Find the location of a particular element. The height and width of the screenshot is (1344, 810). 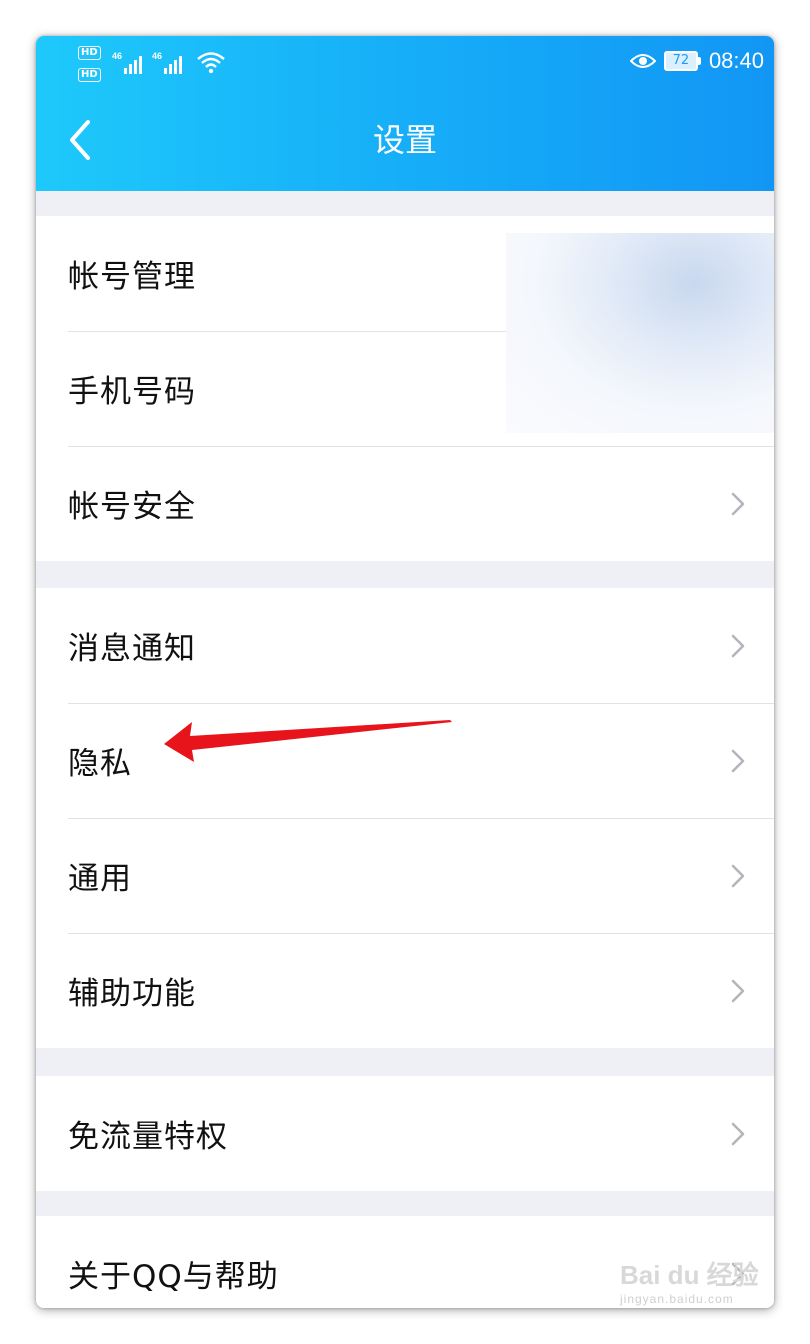

settings-item-free-data: 免流量特权 is located at coordinates (405, 1133).